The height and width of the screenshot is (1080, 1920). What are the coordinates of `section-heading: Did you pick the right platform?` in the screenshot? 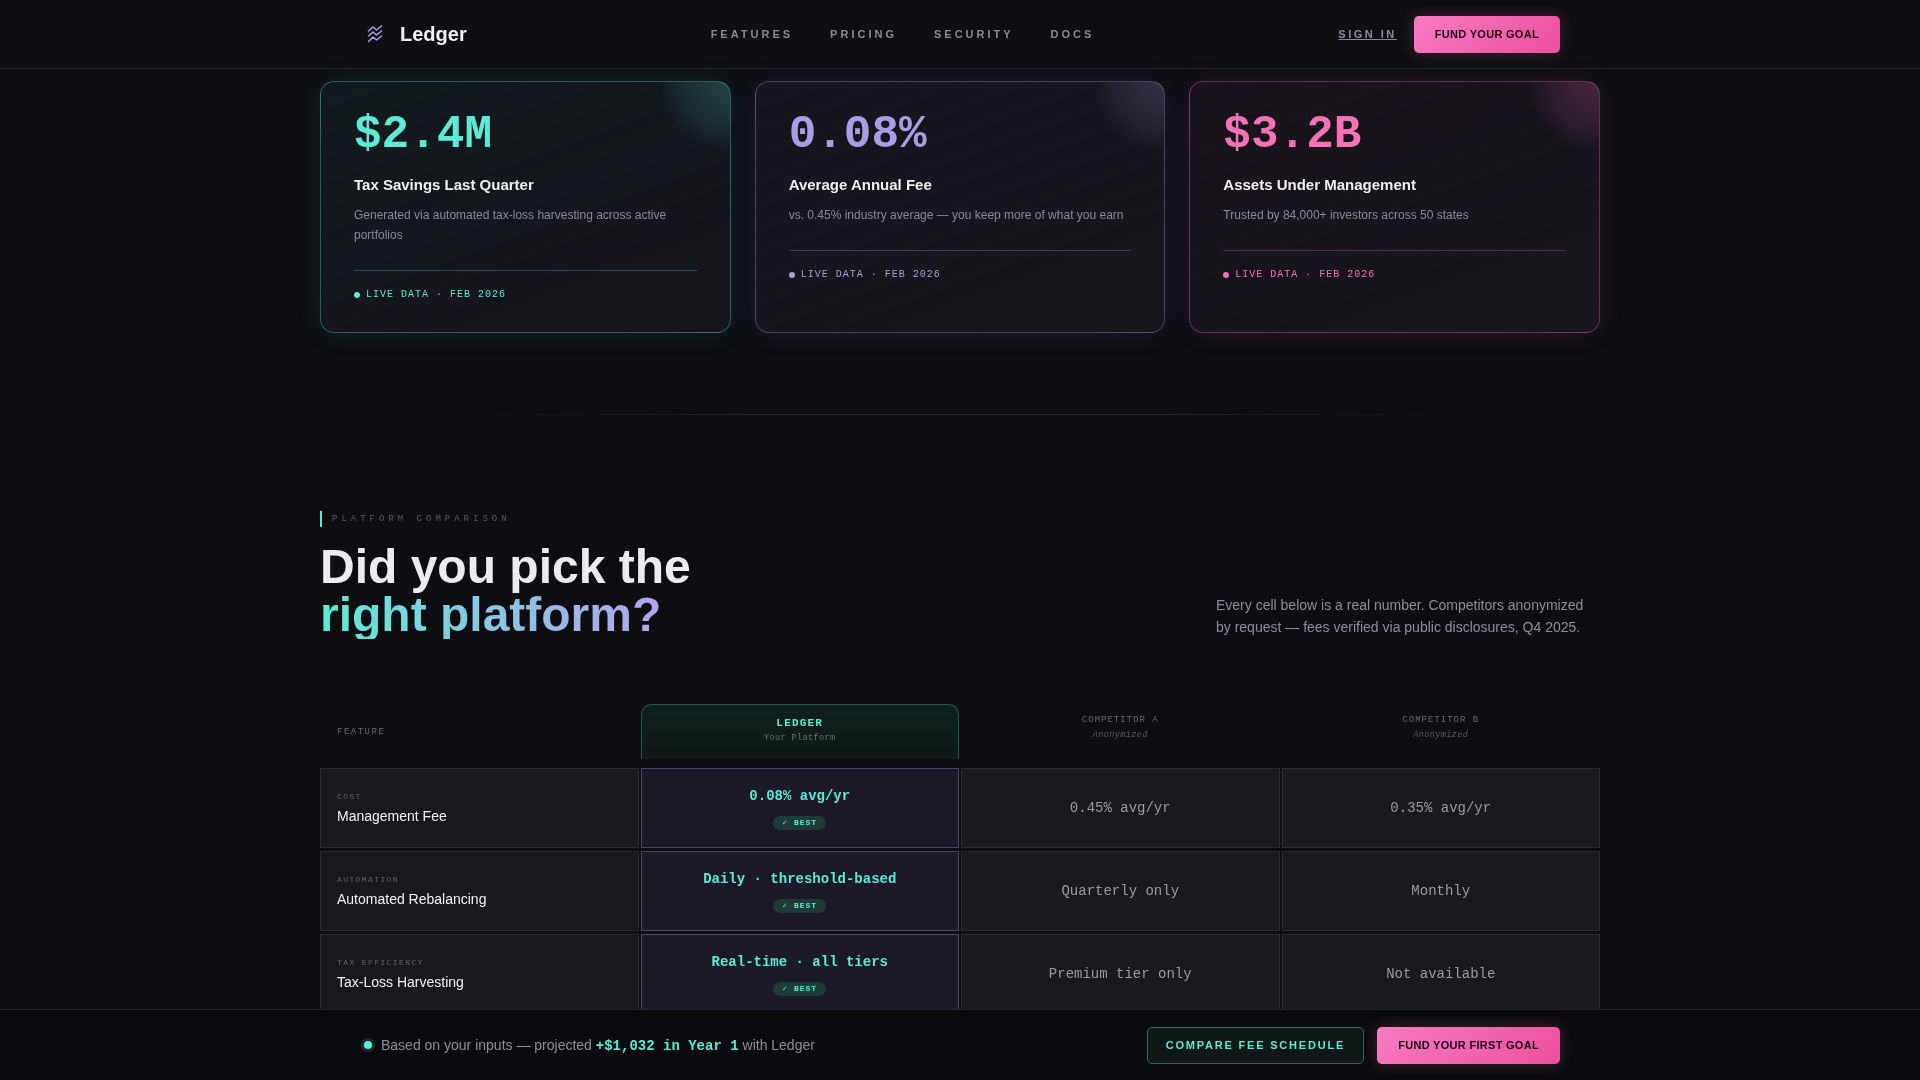 It's located at (505, 591).